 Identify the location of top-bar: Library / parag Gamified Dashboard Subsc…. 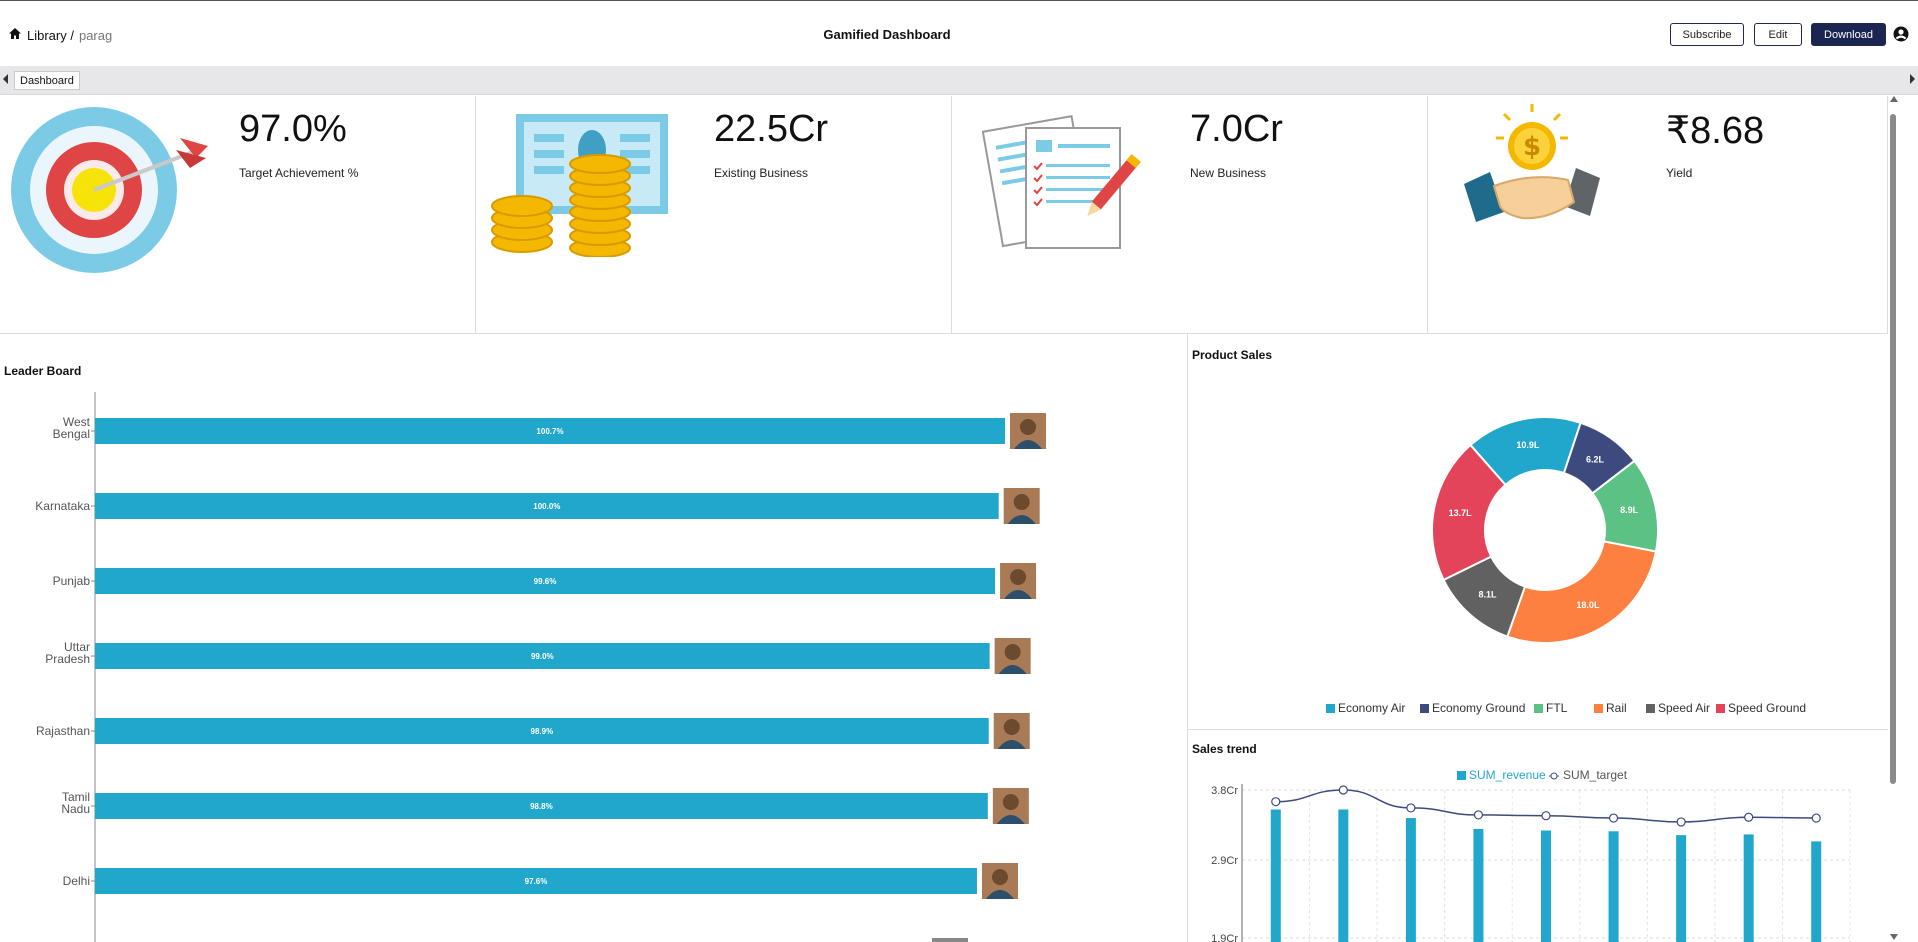
(959, 33).